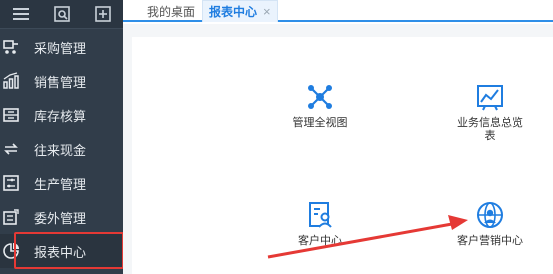  I want to click on sidebar-item-production: 生产管理, so click(61, 183).